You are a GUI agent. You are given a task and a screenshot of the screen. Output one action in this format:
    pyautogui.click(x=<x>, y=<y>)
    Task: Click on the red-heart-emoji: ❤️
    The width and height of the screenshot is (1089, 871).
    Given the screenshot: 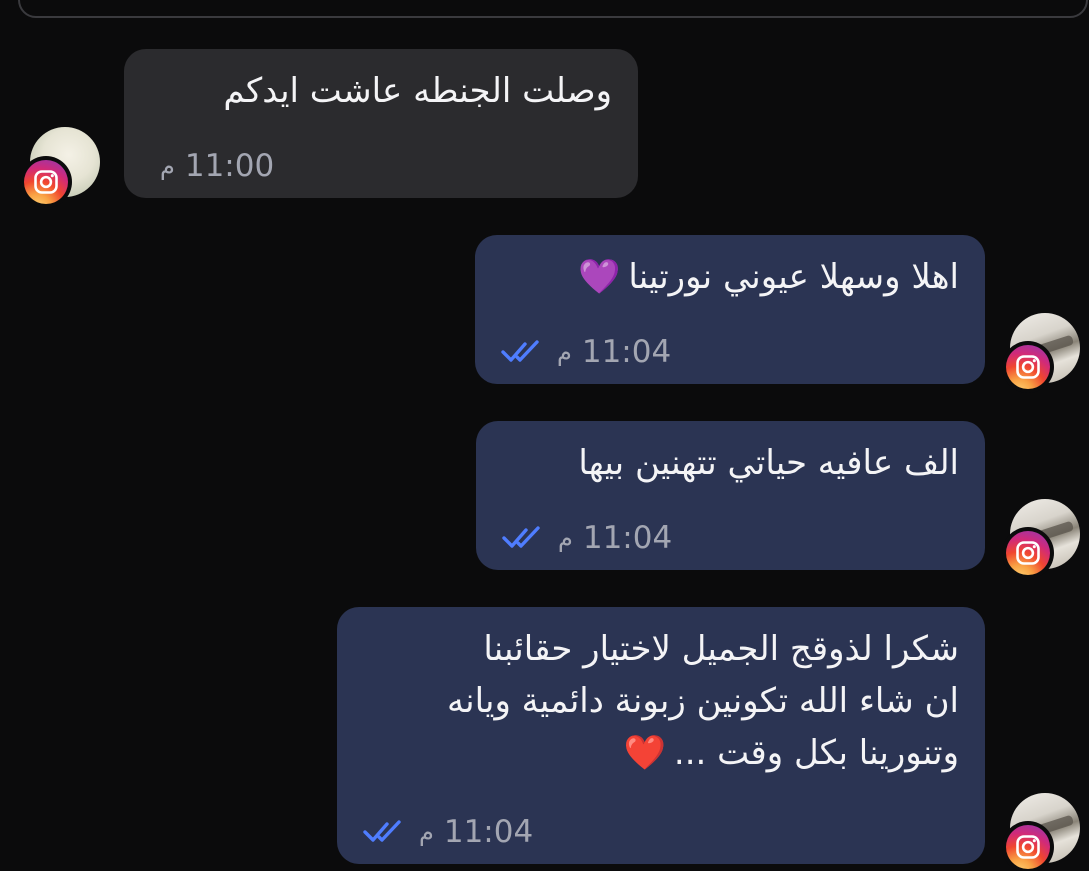 What is the action you would take?
    pyautogui.click(x=644, y=753)
    